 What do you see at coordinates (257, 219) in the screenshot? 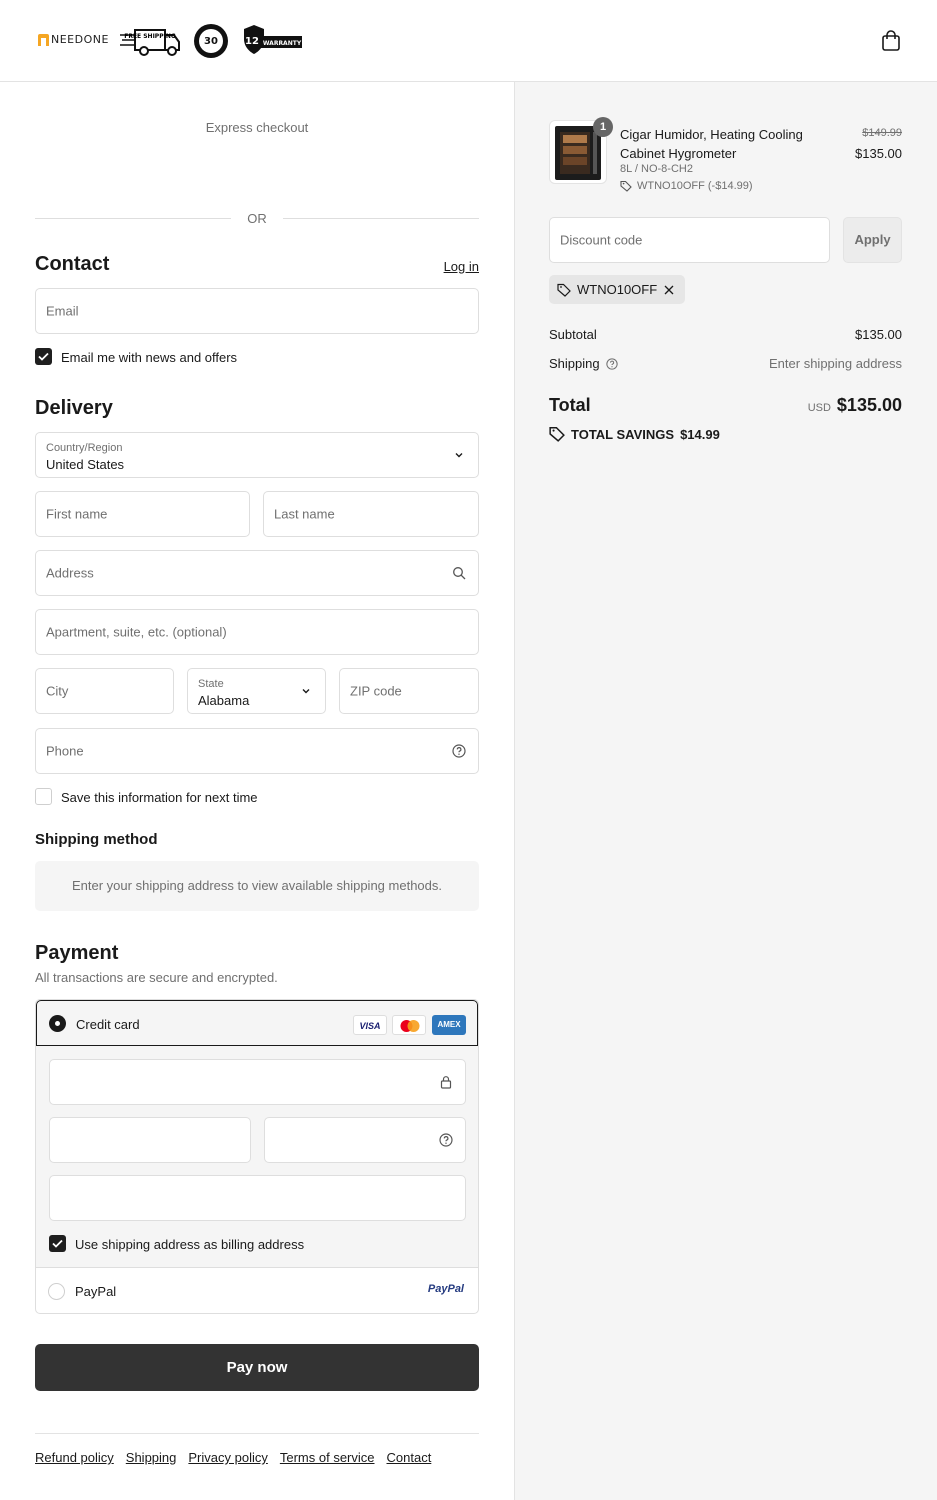
I see `or-divider: OR` at bounding box center [257, 219].